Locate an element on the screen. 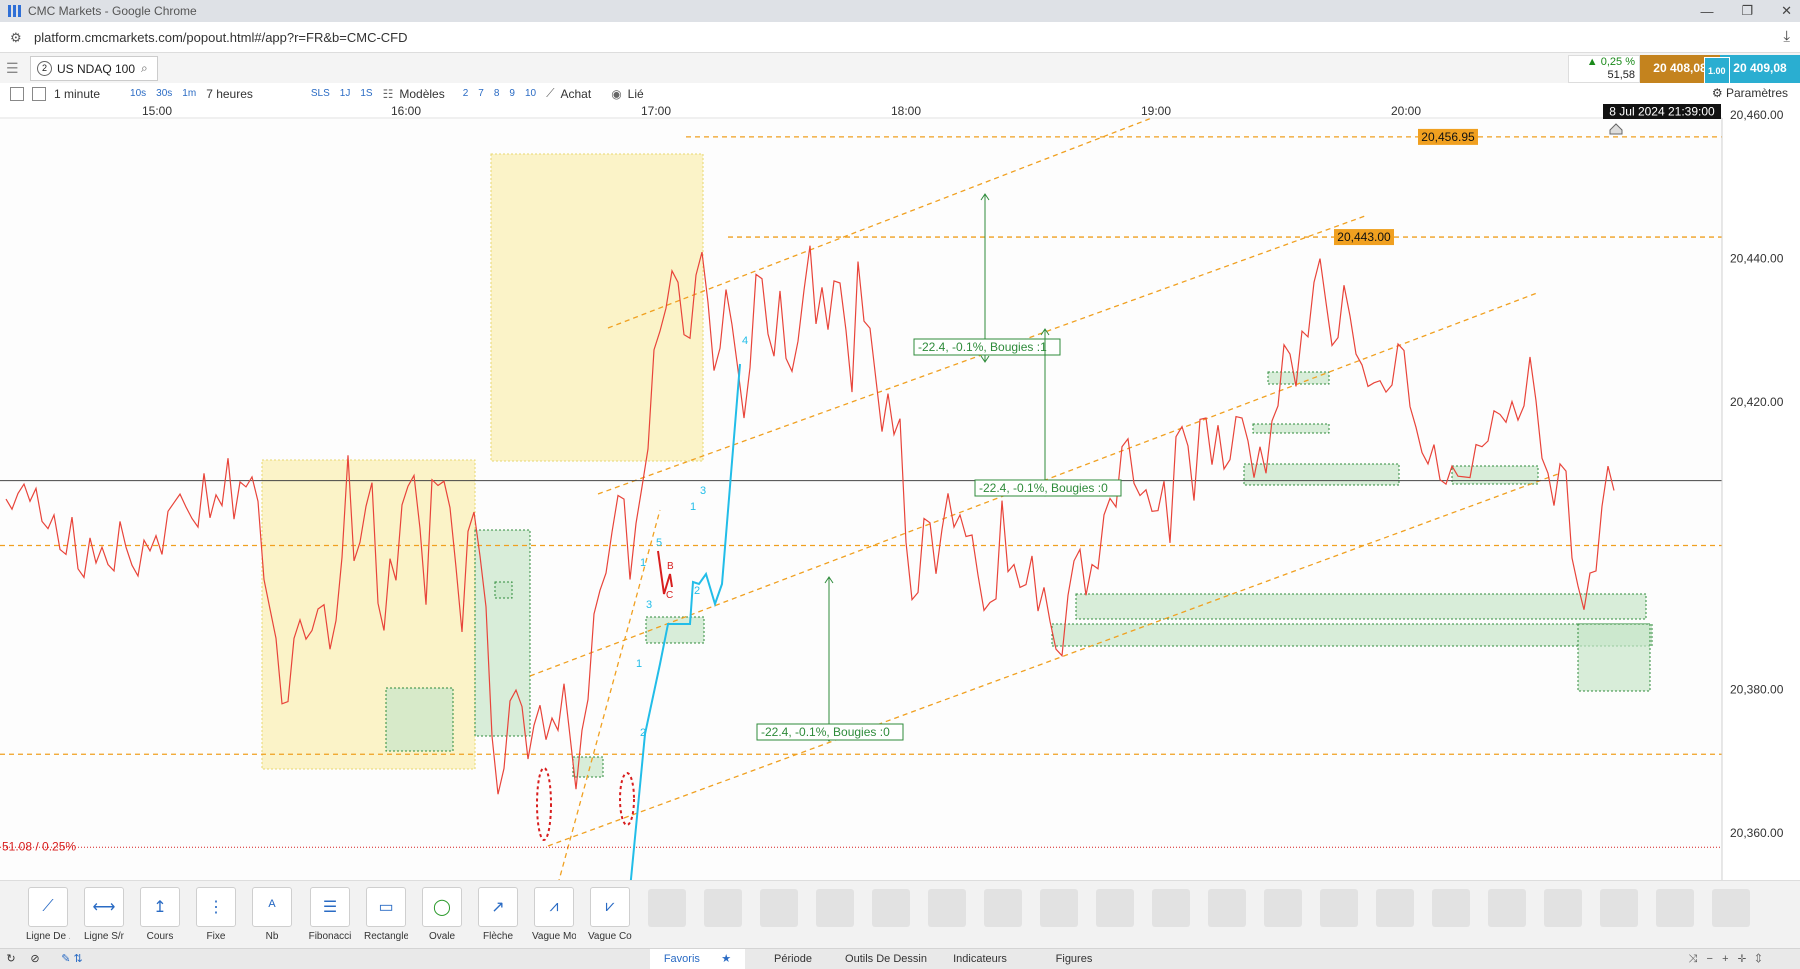  window-title: CMC Markets - Google Chrome is located at coordinates (112, 11).